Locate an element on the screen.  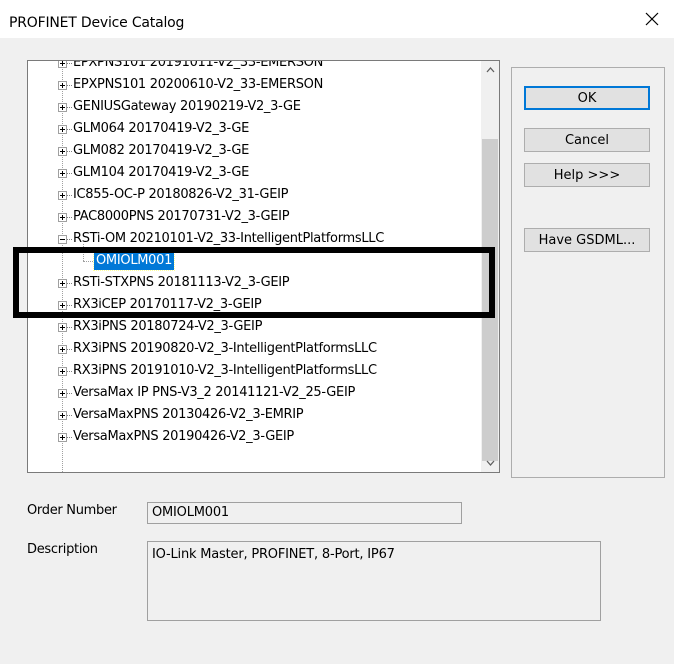
ok-button: OK is located at coordinates (587, 98).